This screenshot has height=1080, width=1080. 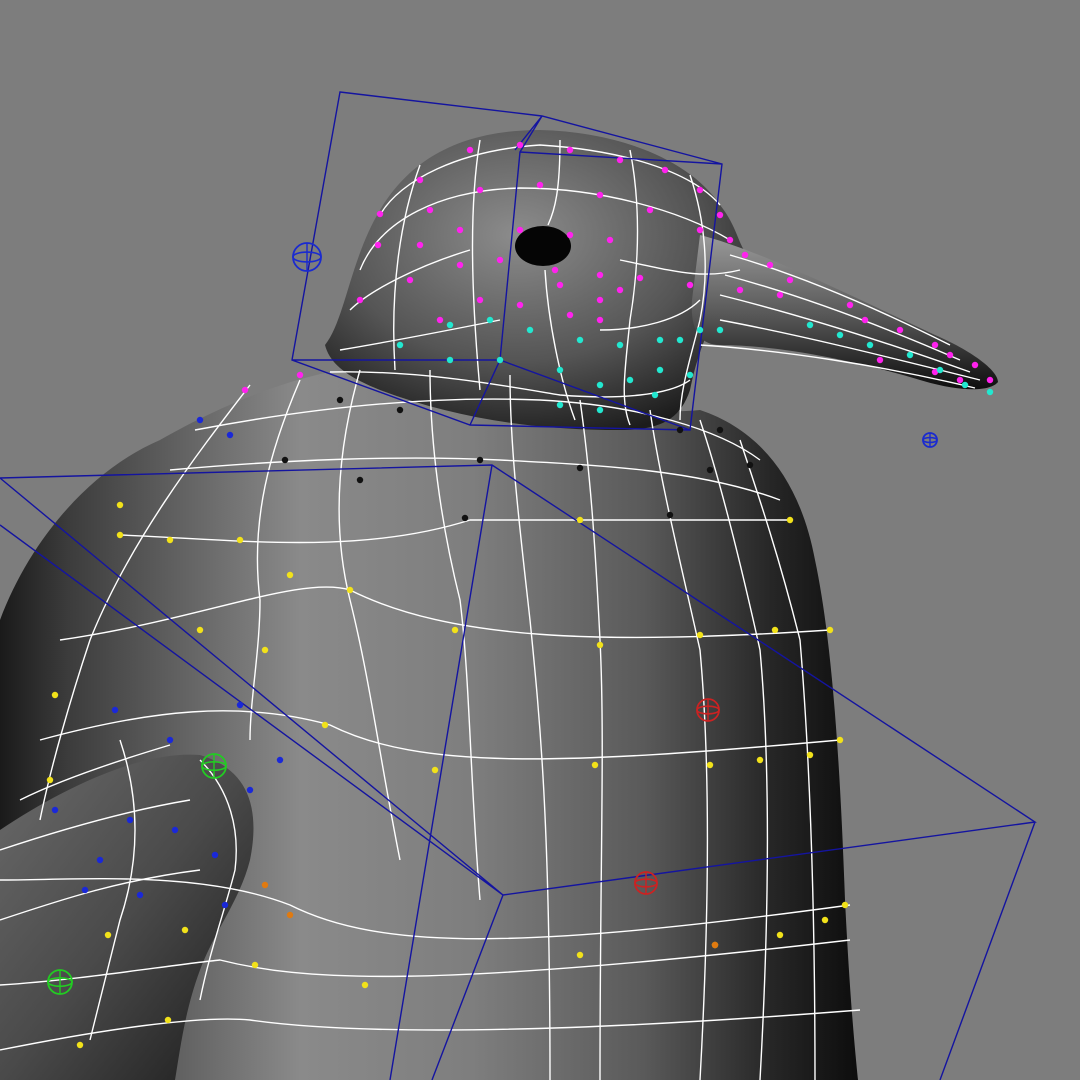 What do you see at coordinates (930, 440) in the screenshot?
I see `beak-locator-handle` at bounding box center [930, 440].